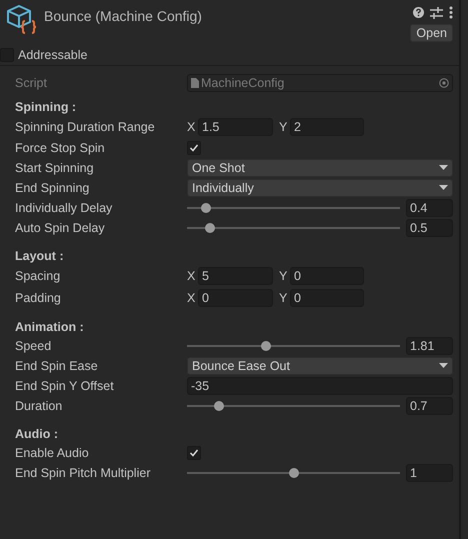 This screenshot has height=539, width=468. I want to click on section-header: Spinning :, so click(46, 107).